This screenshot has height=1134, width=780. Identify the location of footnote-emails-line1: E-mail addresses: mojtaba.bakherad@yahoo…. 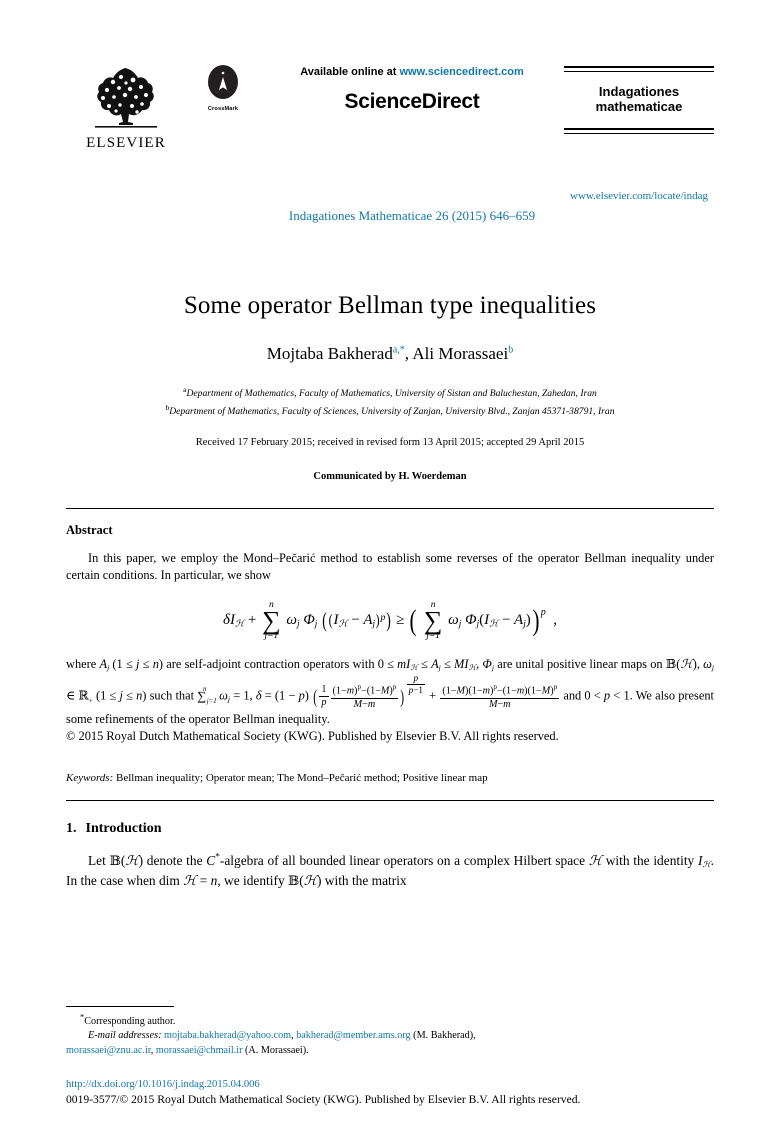
(390, 1036).